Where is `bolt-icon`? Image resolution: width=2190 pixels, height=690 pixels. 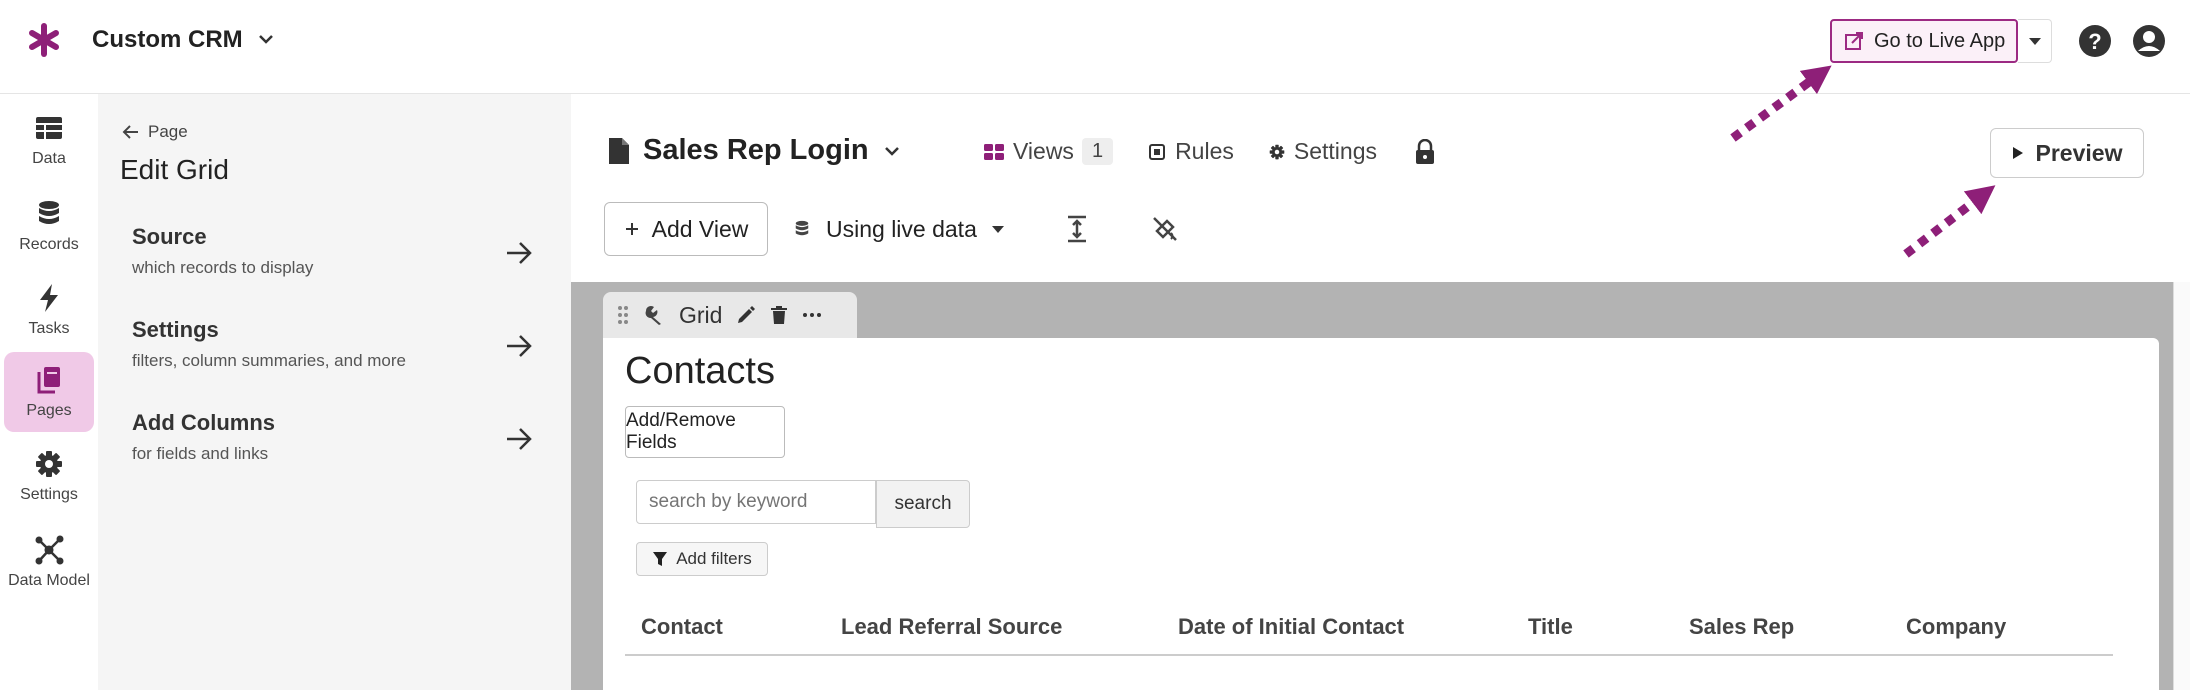 bolt-icon is located at coordinates (49, 298).